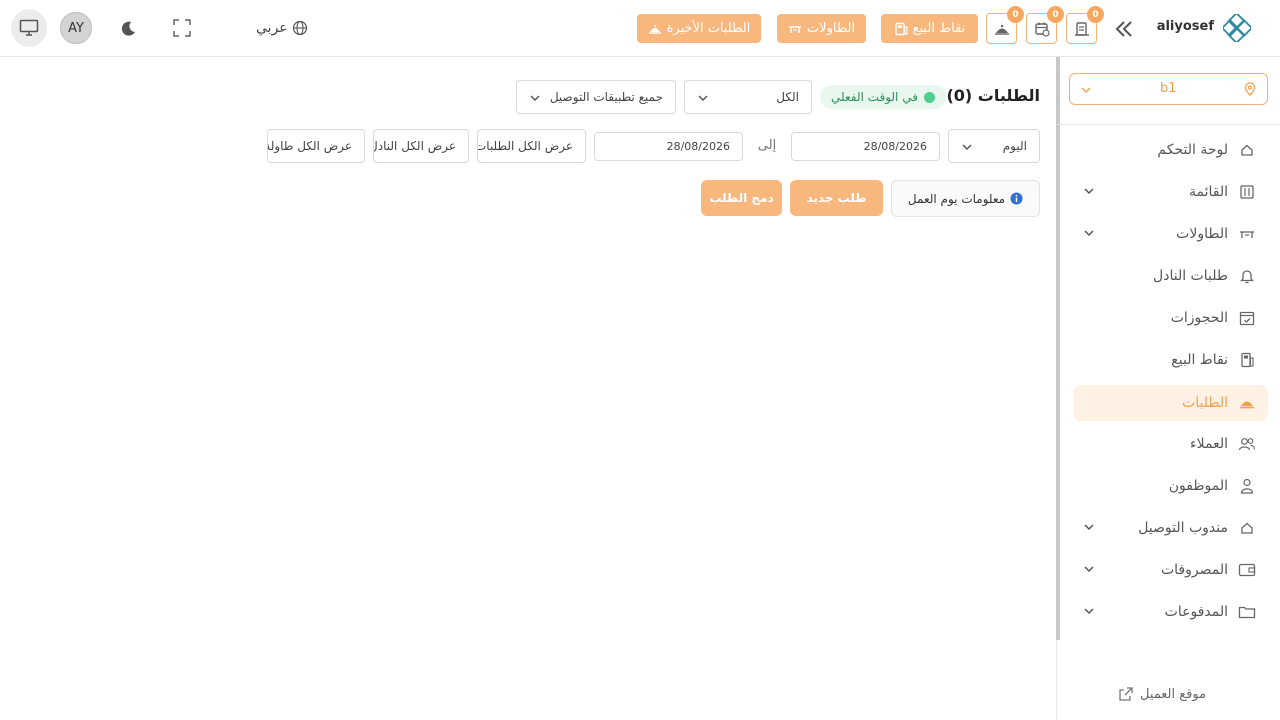 This screenshot has height=720, width=1280. I want to click on fullscreen-button, so click(182, 28).